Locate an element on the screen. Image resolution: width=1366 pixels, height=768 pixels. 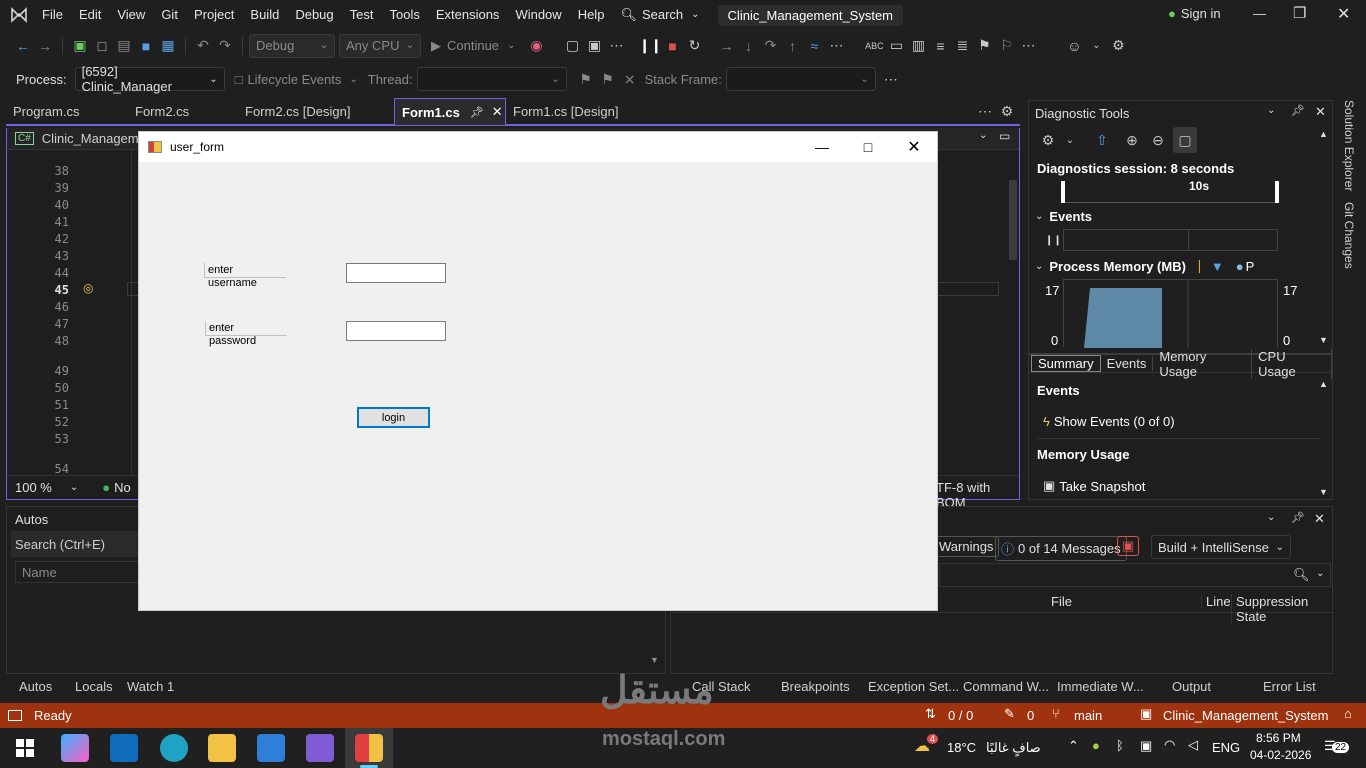
step-into-icon: ↓ is located at coordinates (748, 46).